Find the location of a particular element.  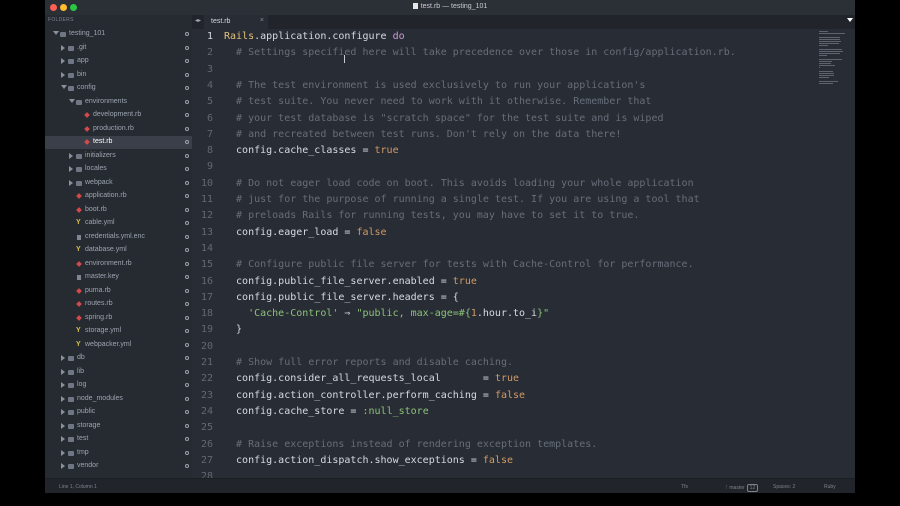

sidebar-item-master-key: master.key is located at coordinates (118, 277).